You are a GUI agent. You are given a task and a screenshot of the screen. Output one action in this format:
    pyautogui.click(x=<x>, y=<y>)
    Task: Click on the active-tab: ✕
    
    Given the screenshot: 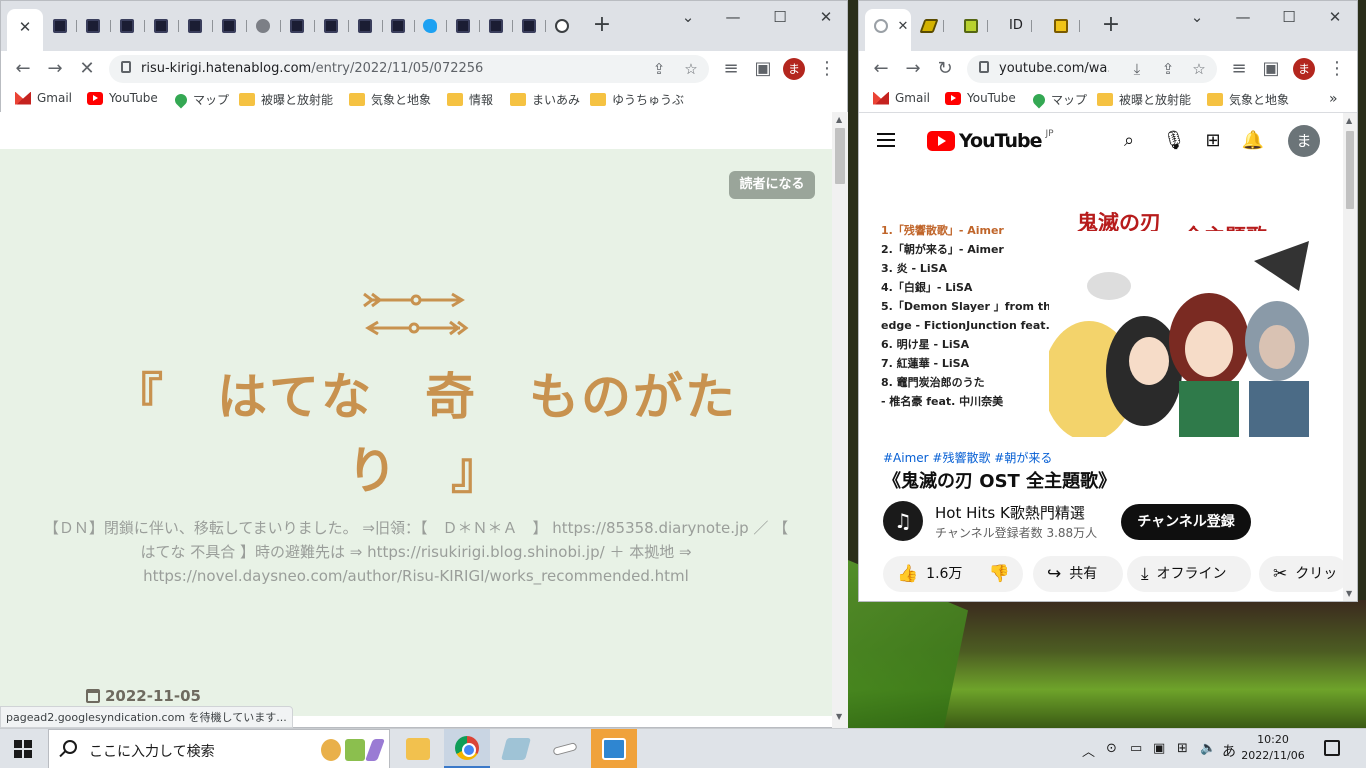 What is the action you would take?
    pyautogui.click(x=25, y=30)
    